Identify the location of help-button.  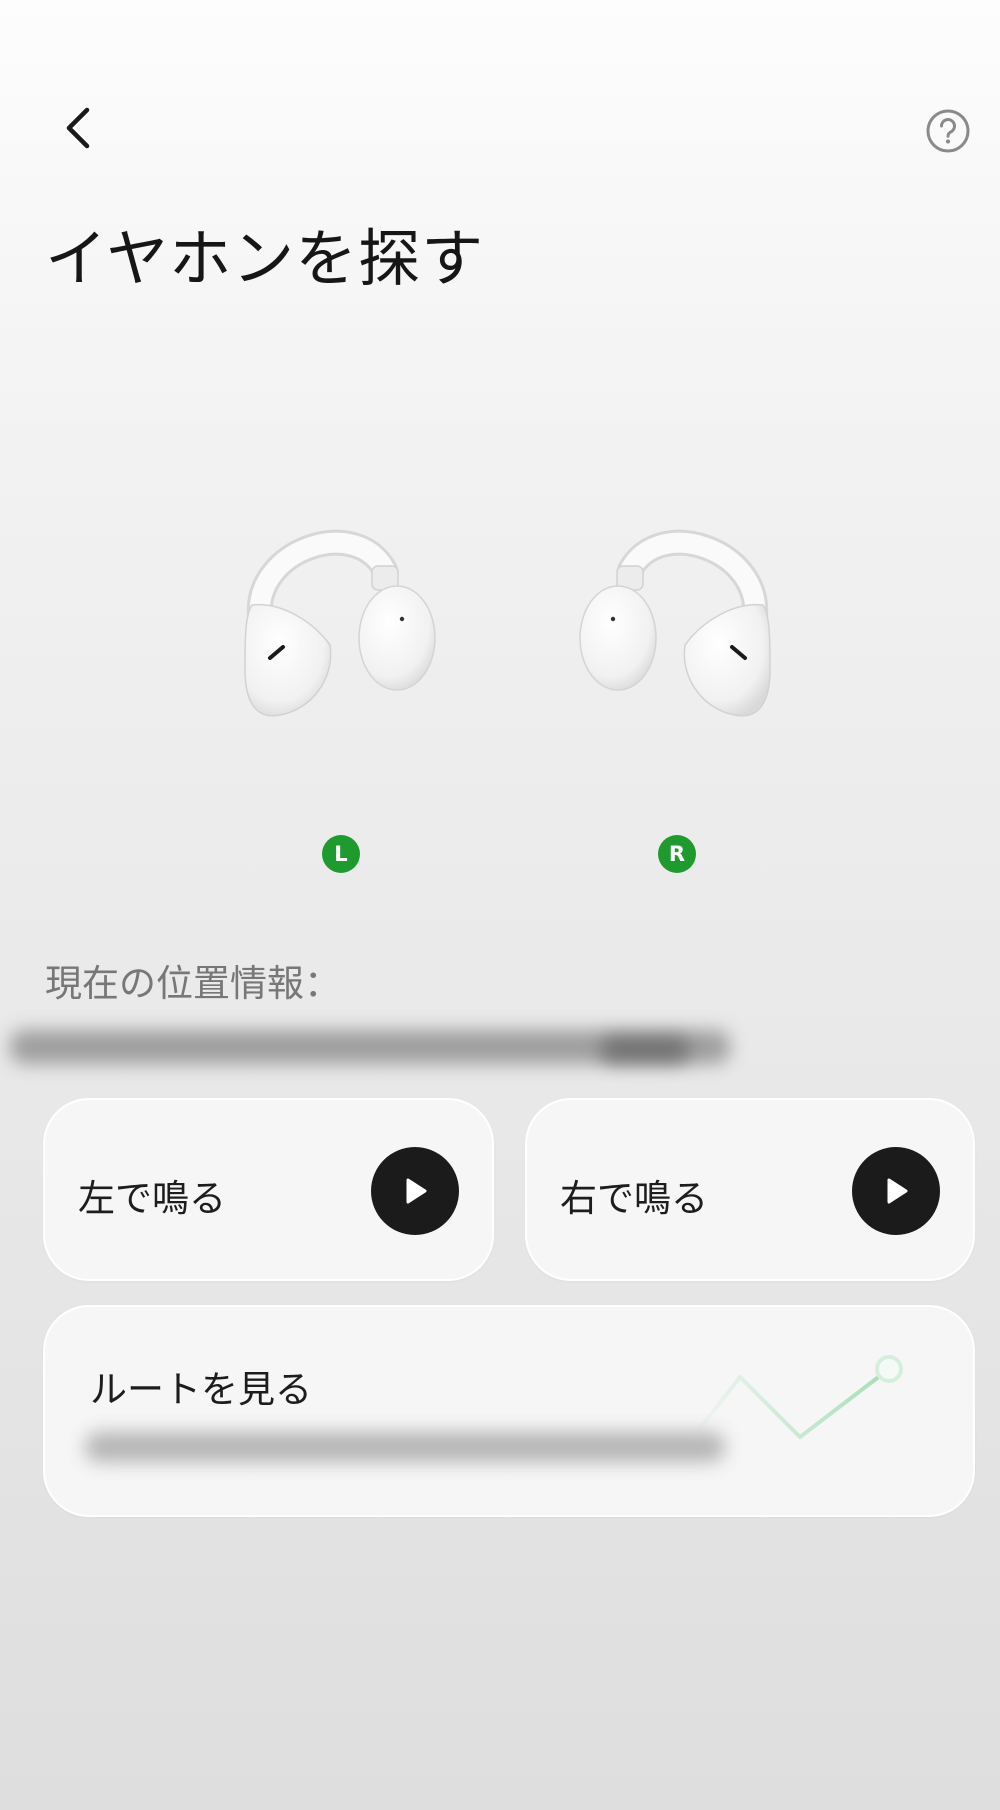
(948, 131).